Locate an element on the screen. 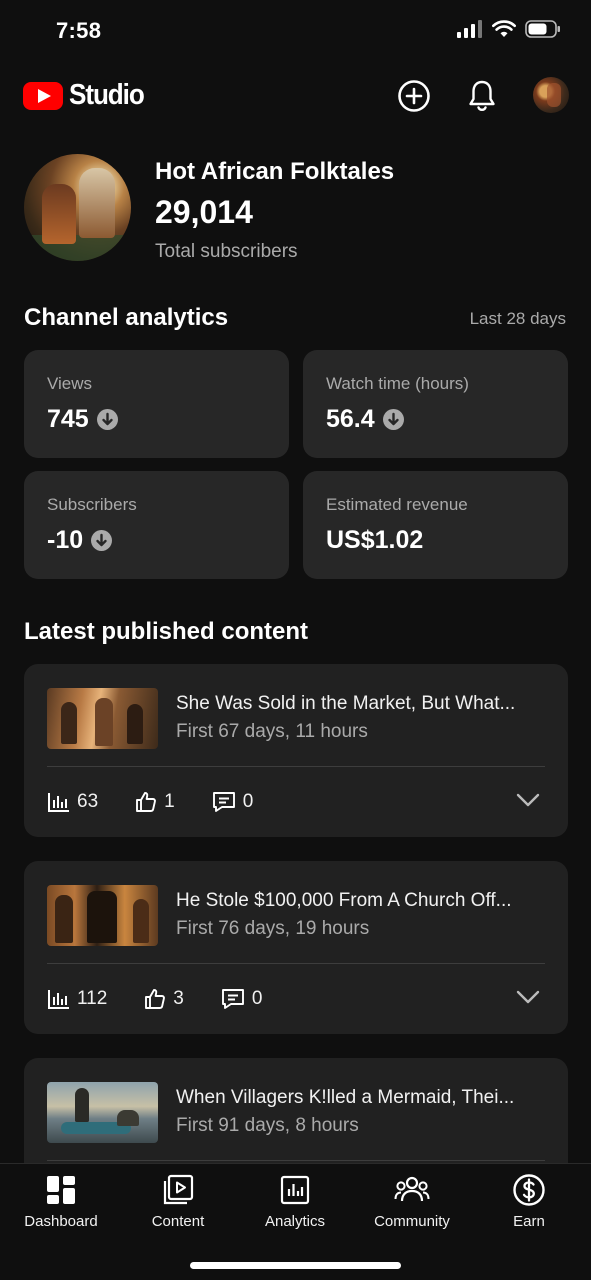 This screenshot has height=1280, width=591. metric-card-watch-time: Watch time (hours) 56.4 is located at coordinates (435, 404).